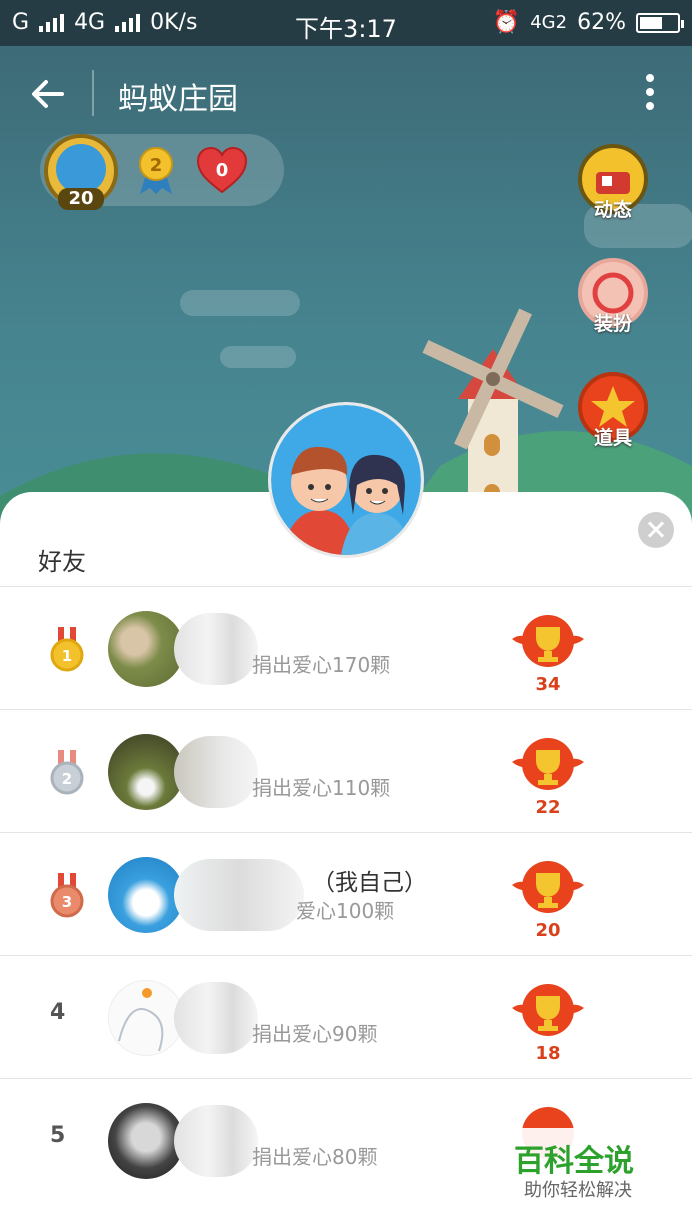 Image resolution: width=692 pixels, height=1230 pixels. What do you see at coordinates (548, 930) in the screenshot?
I see `trophy-count: 20` at bounding box center [548, 930].